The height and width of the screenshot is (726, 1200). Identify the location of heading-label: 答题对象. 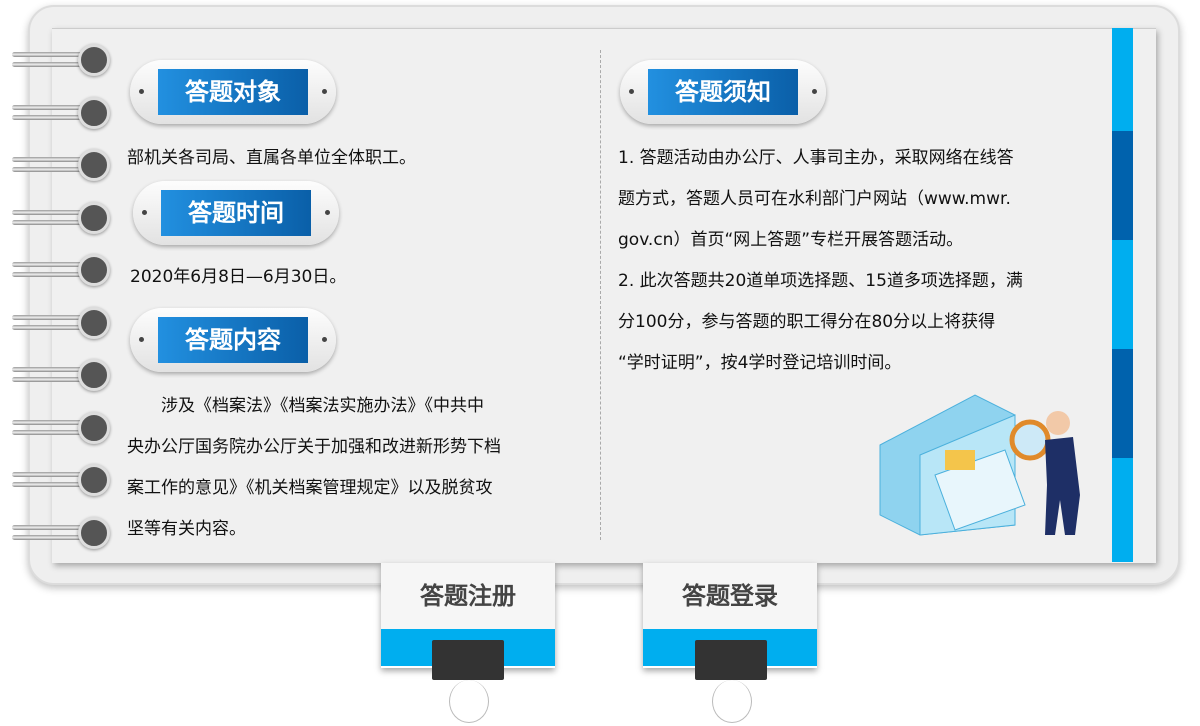
(233, 92).